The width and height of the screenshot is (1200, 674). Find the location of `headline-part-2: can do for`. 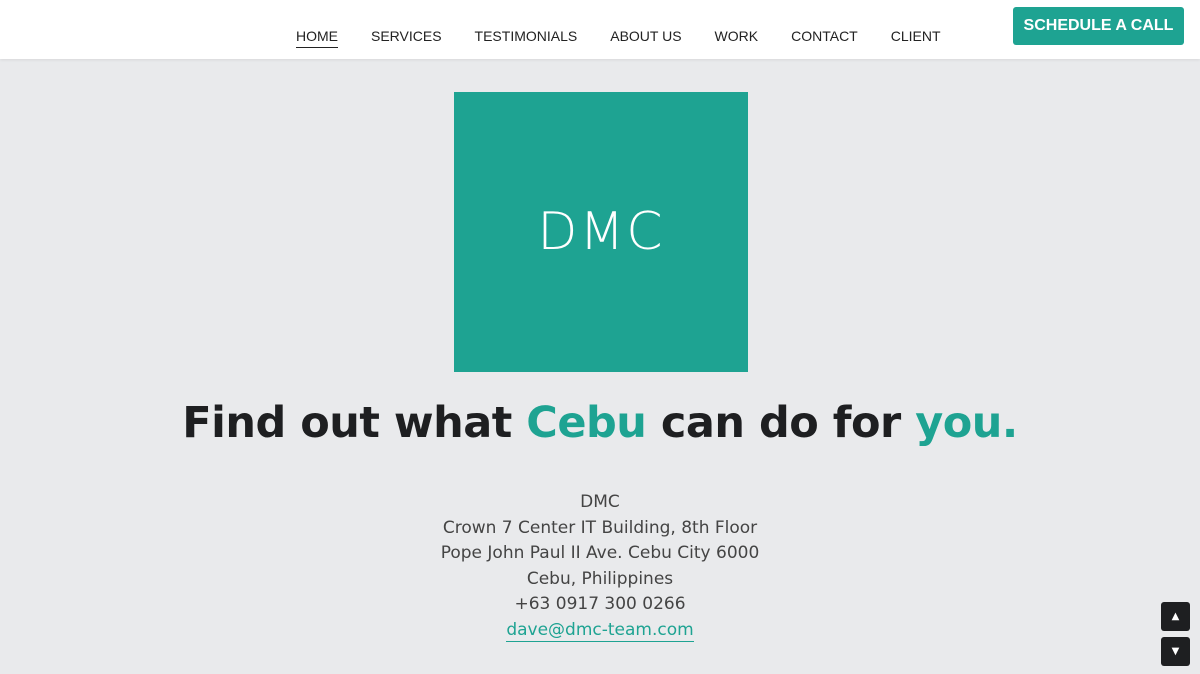

headline-part-2: can do for is located at coordinates (781, 423).